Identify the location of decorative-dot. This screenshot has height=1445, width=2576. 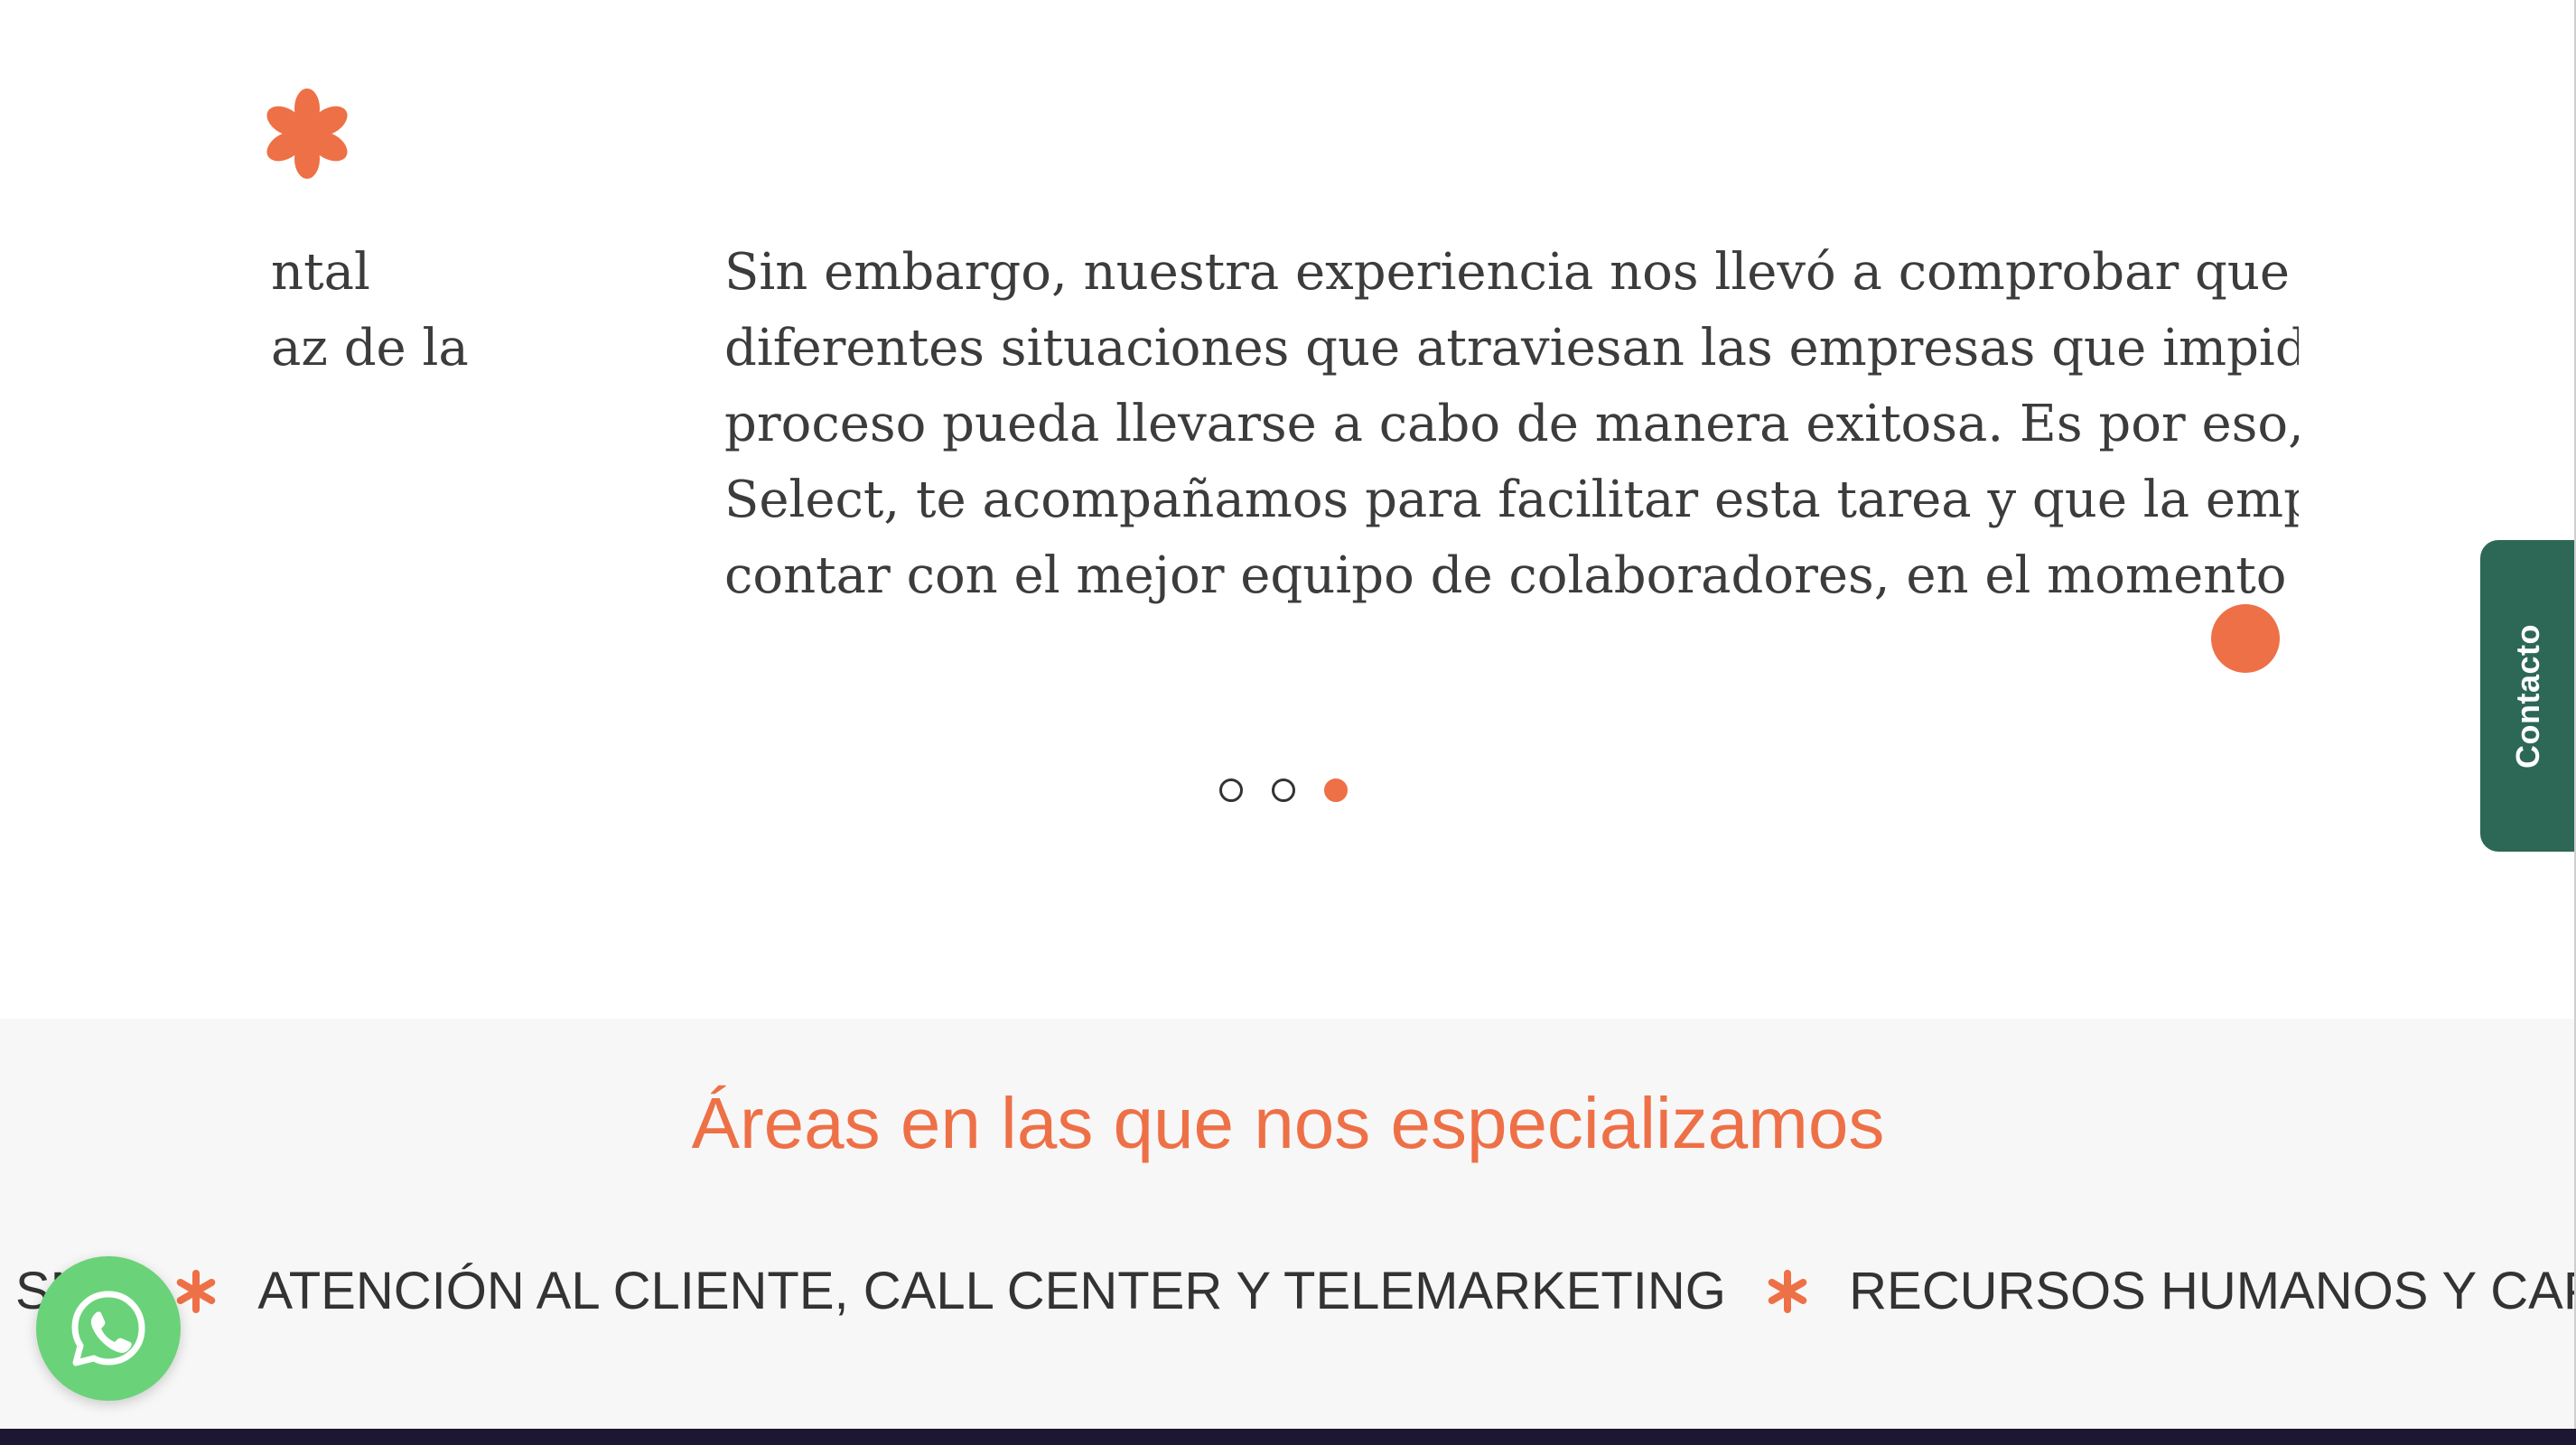
(2245, 639).